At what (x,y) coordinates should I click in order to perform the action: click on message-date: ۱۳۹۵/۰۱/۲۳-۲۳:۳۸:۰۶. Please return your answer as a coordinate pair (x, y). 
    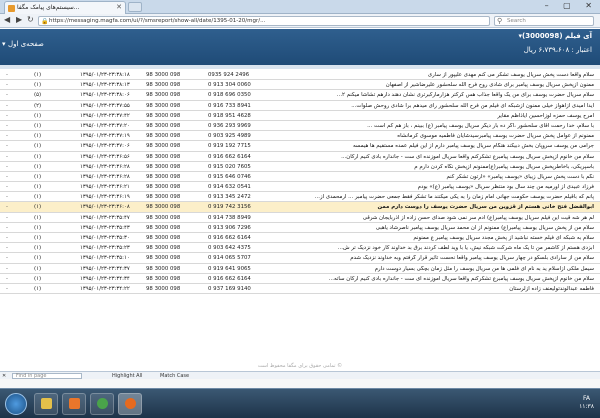
    Looking at the image, I should click on (105, 95).